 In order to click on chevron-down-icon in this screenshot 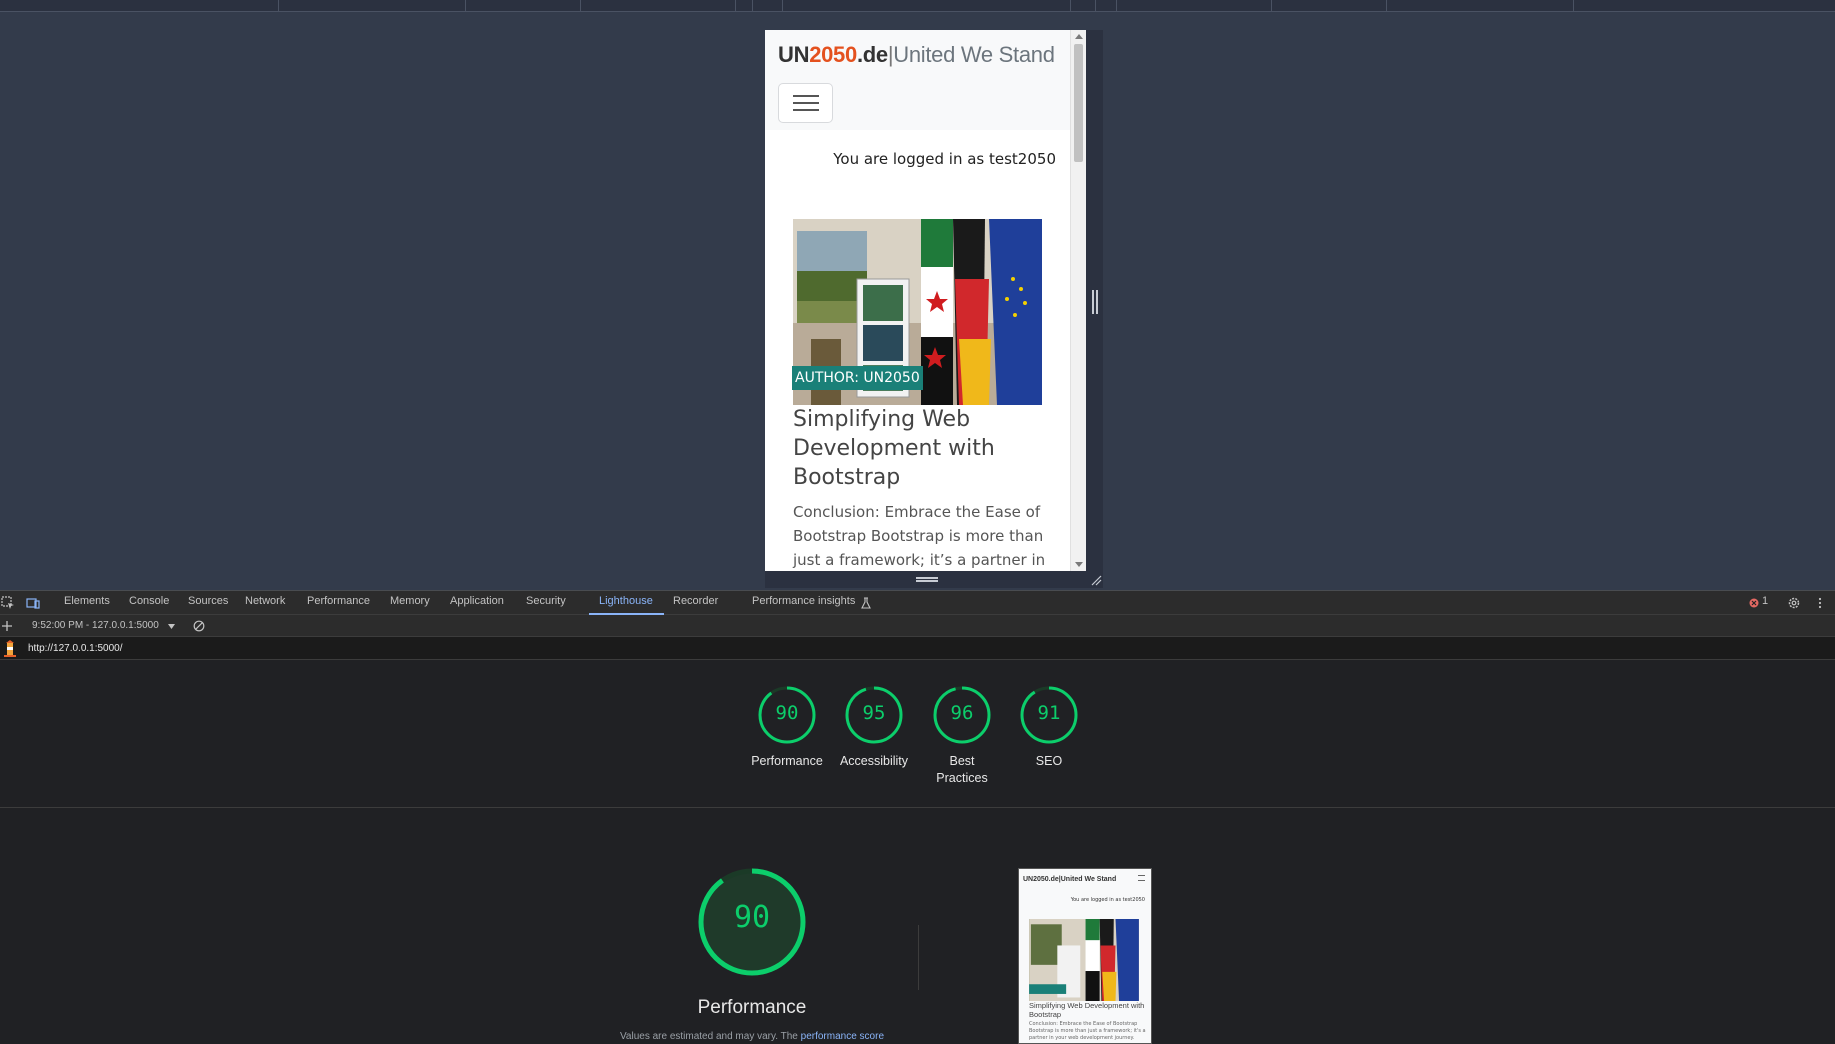, I will do `click(171, 626)`.